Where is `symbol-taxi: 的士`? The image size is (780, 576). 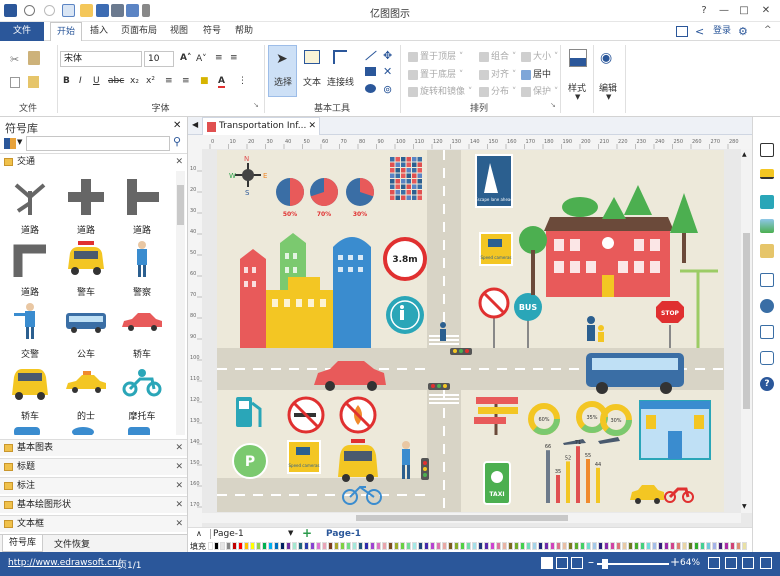 symbol-taxi: 的士 is located at coordinates (86, 393).